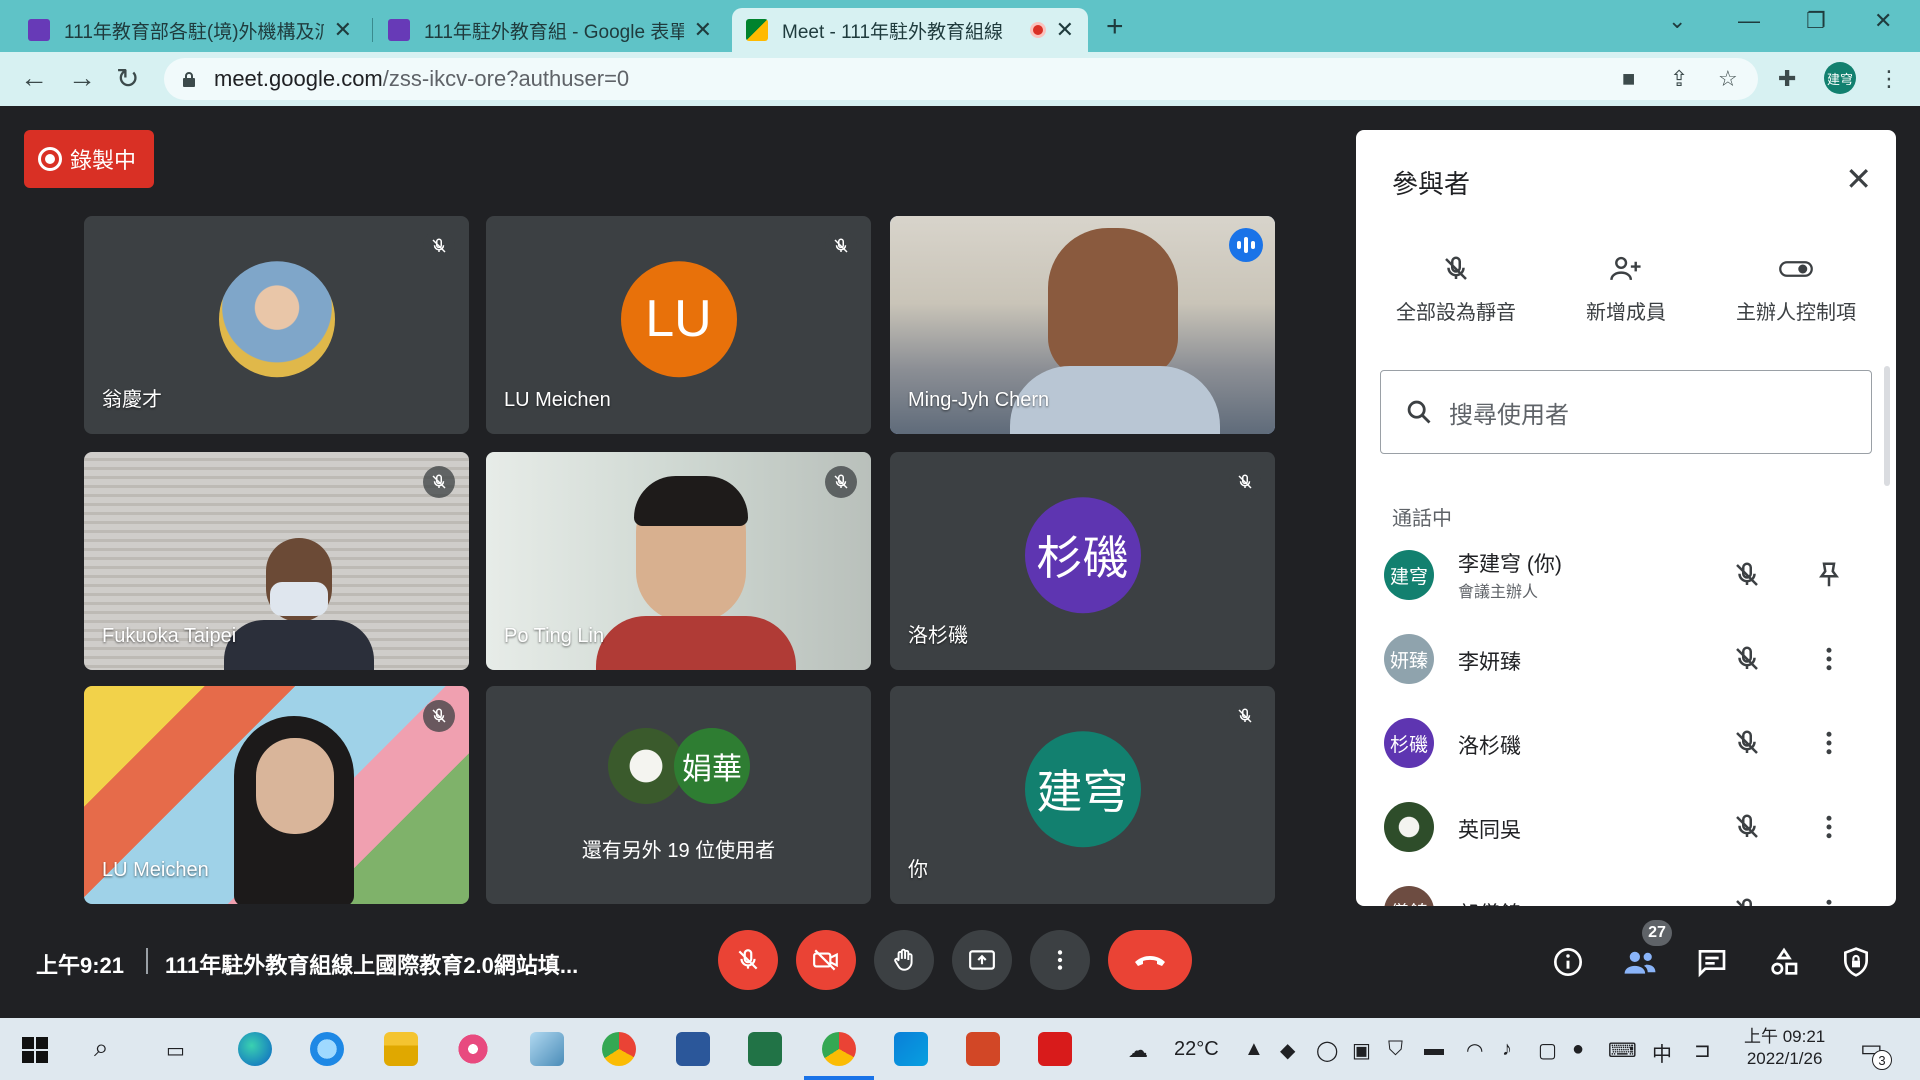  I want to click on task-view-icon: ▭, so click(175, 1050).